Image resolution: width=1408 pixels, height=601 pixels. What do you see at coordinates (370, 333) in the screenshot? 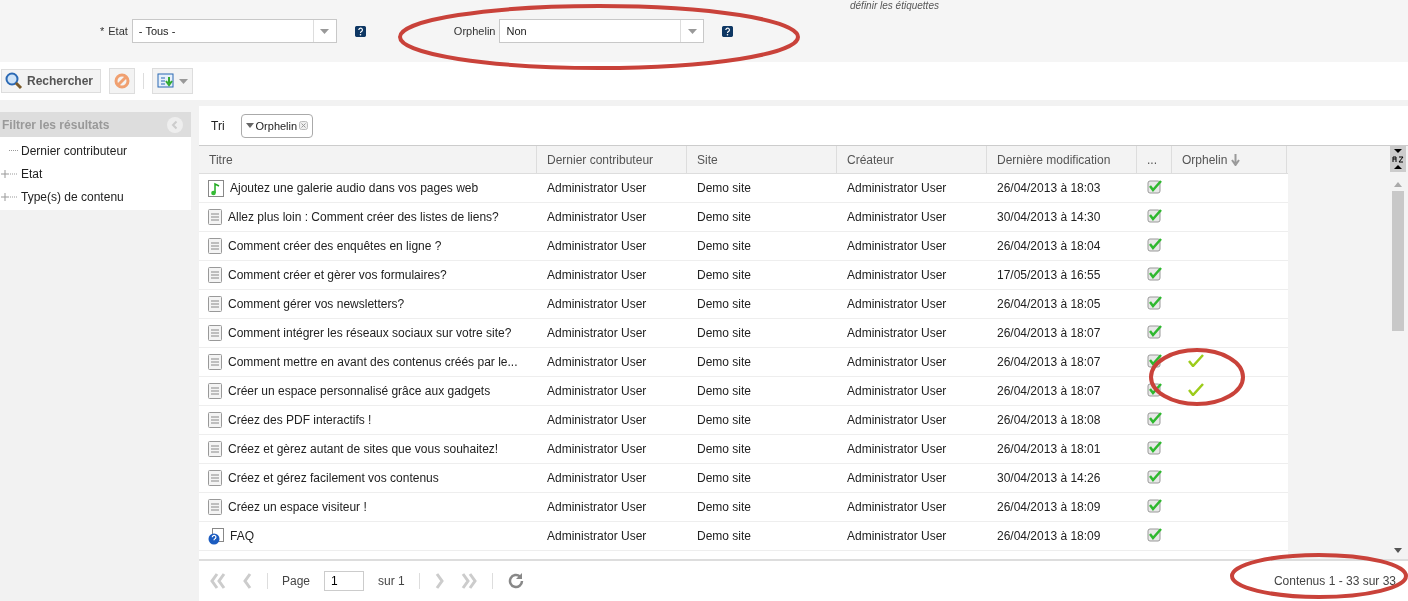
I see `table-cell: Comment intégrer les réseaux sociaux sur votre site?` at bounding box center [370, 333].